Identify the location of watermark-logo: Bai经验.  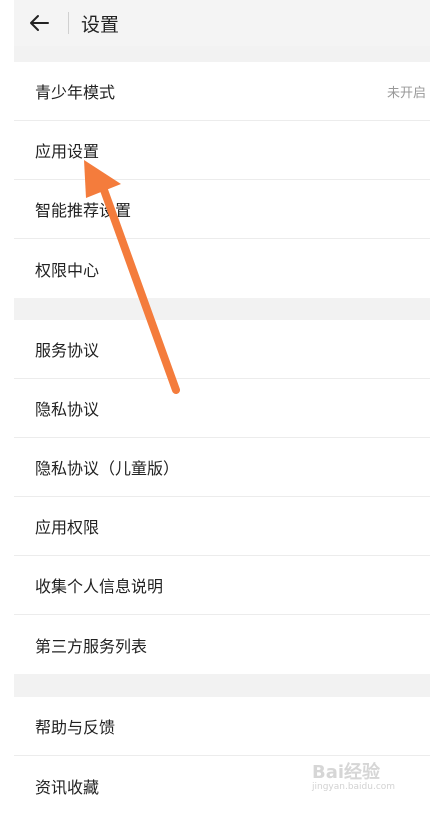
(346, 772).